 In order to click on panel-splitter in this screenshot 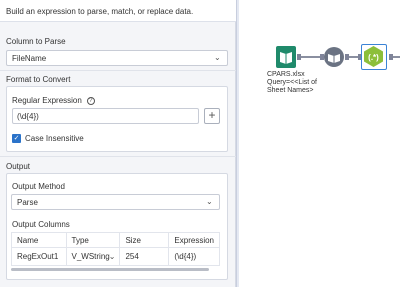, I will do `click(237, 143)`.